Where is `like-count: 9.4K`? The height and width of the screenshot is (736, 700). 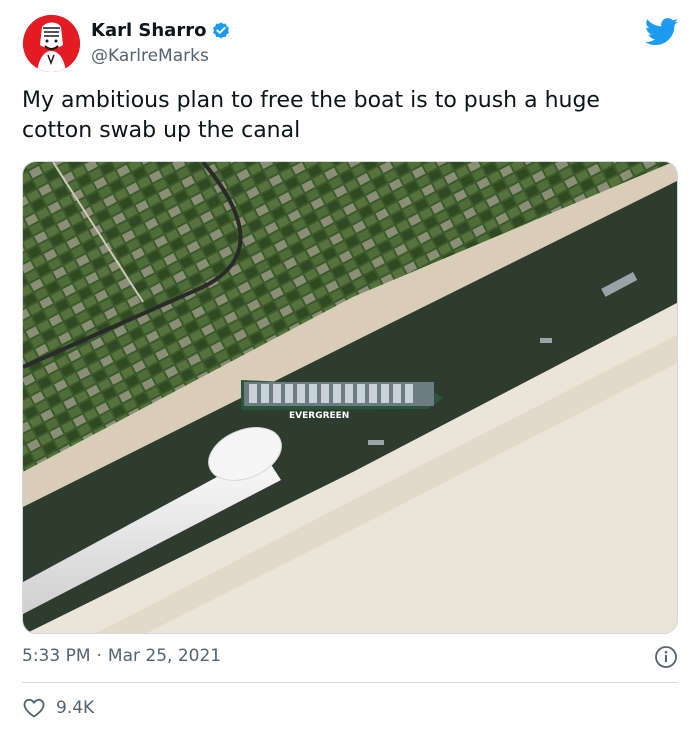
like-count: 9.4K is located at coordinates (75, 708).